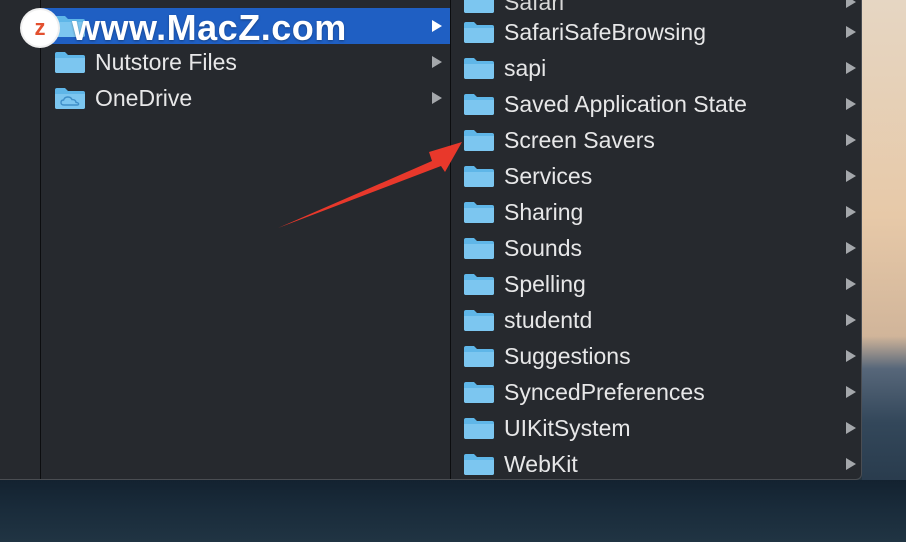  What do you see at coordinates (548, 319) in the screenshot?
I see `list-item-label: studentd` at bounding box center [548, 319].